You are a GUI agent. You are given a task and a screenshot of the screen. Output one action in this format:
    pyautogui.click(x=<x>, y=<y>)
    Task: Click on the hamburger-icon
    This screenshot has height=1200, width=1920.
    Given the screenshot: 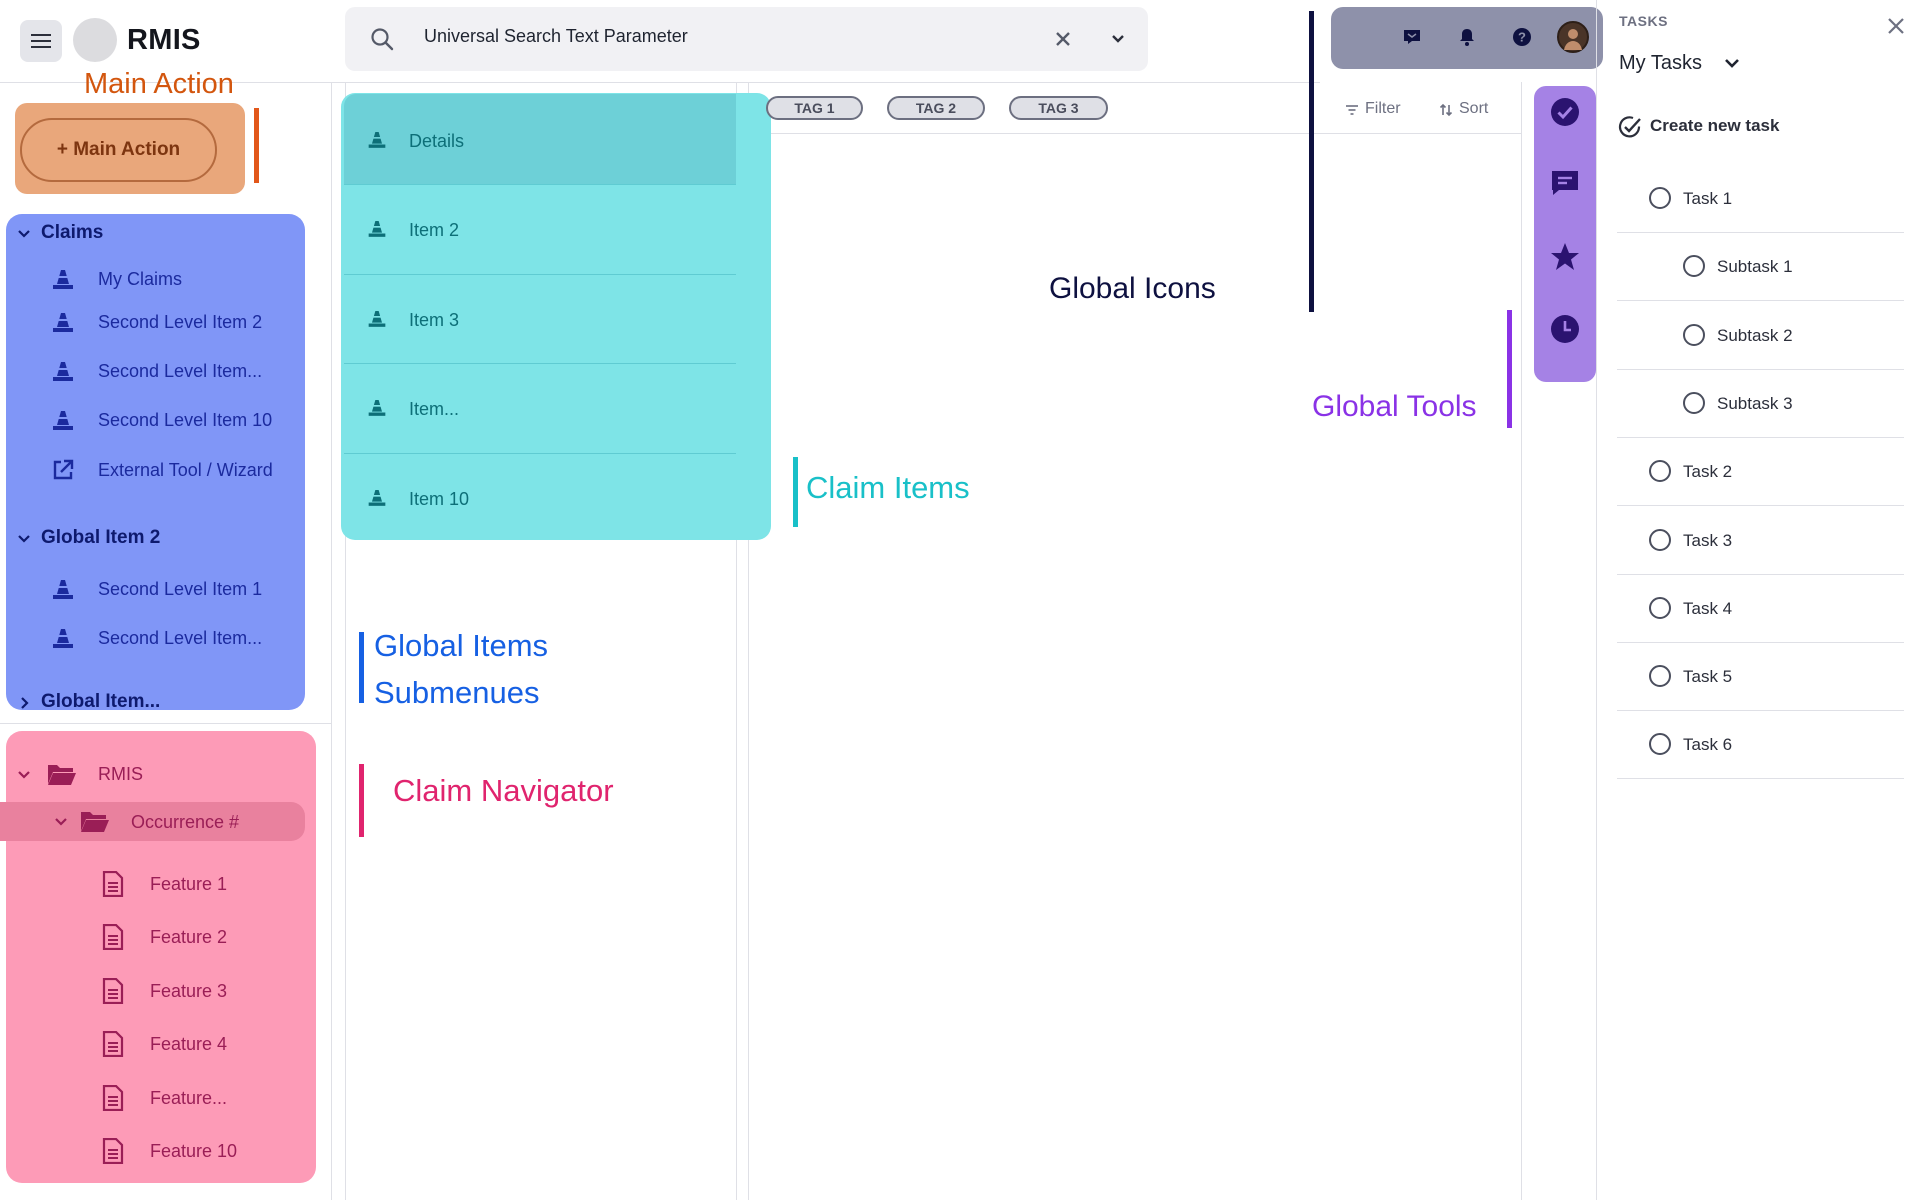 What is the action you would take?
    pyautogui.click(x=41, y=41)
    